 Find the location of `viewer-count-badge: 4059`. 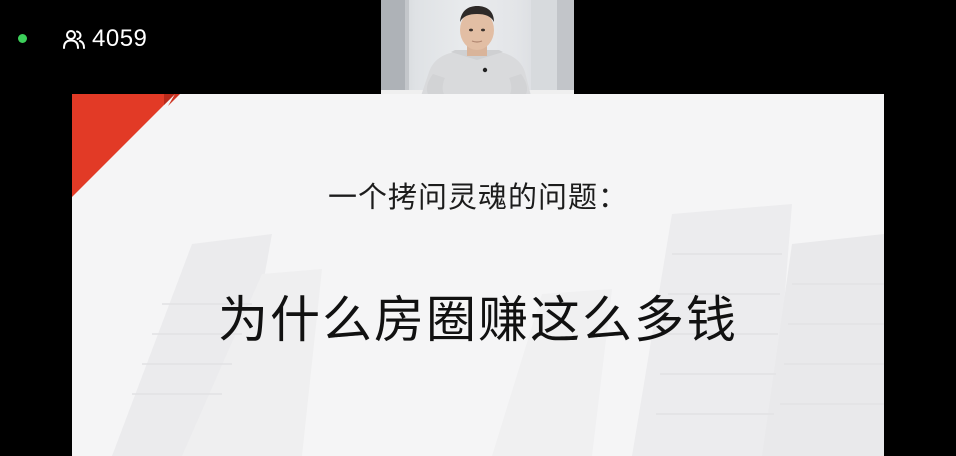

viewer-count-badge: 4059 is located at coordinates (104, 39).